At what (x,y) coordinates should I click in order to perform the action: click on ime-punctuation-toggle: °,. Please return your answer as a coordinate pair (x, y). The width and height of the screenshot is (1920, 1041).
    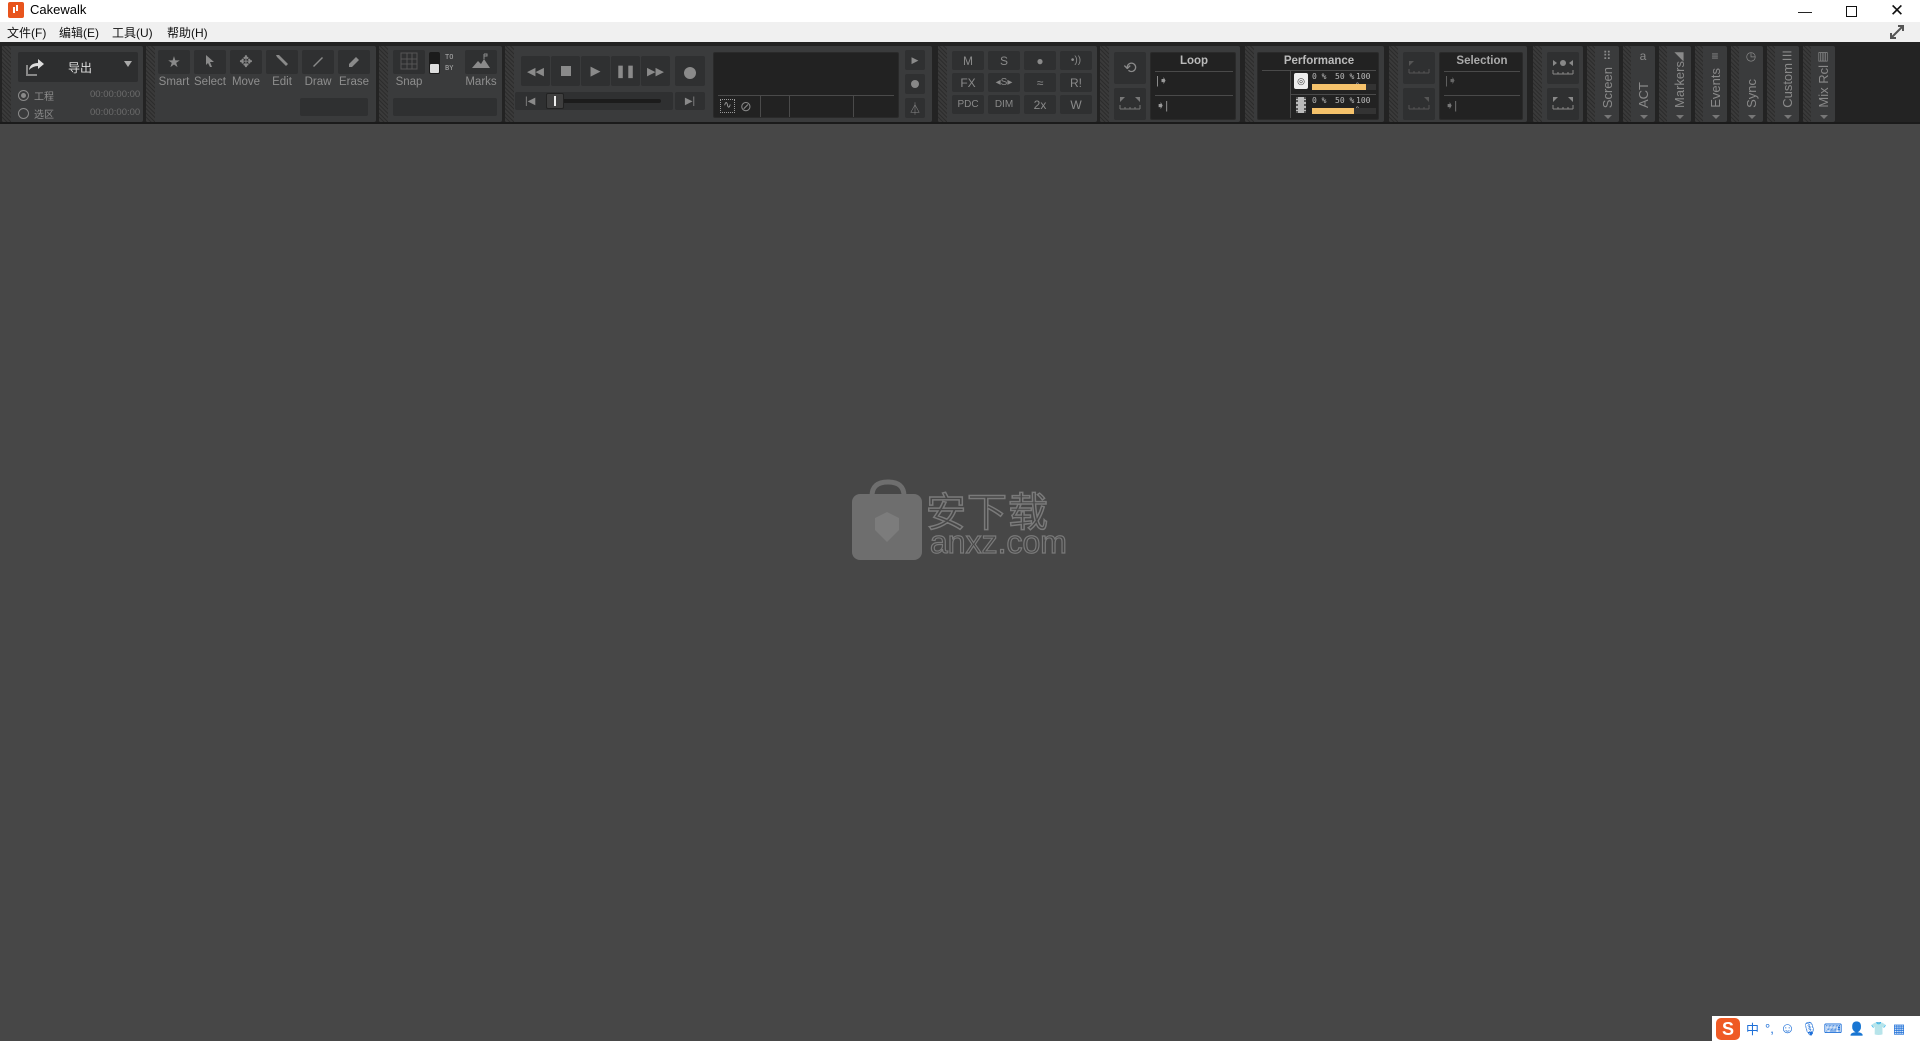
    Looking at the image, I should click on (1769, 1028).